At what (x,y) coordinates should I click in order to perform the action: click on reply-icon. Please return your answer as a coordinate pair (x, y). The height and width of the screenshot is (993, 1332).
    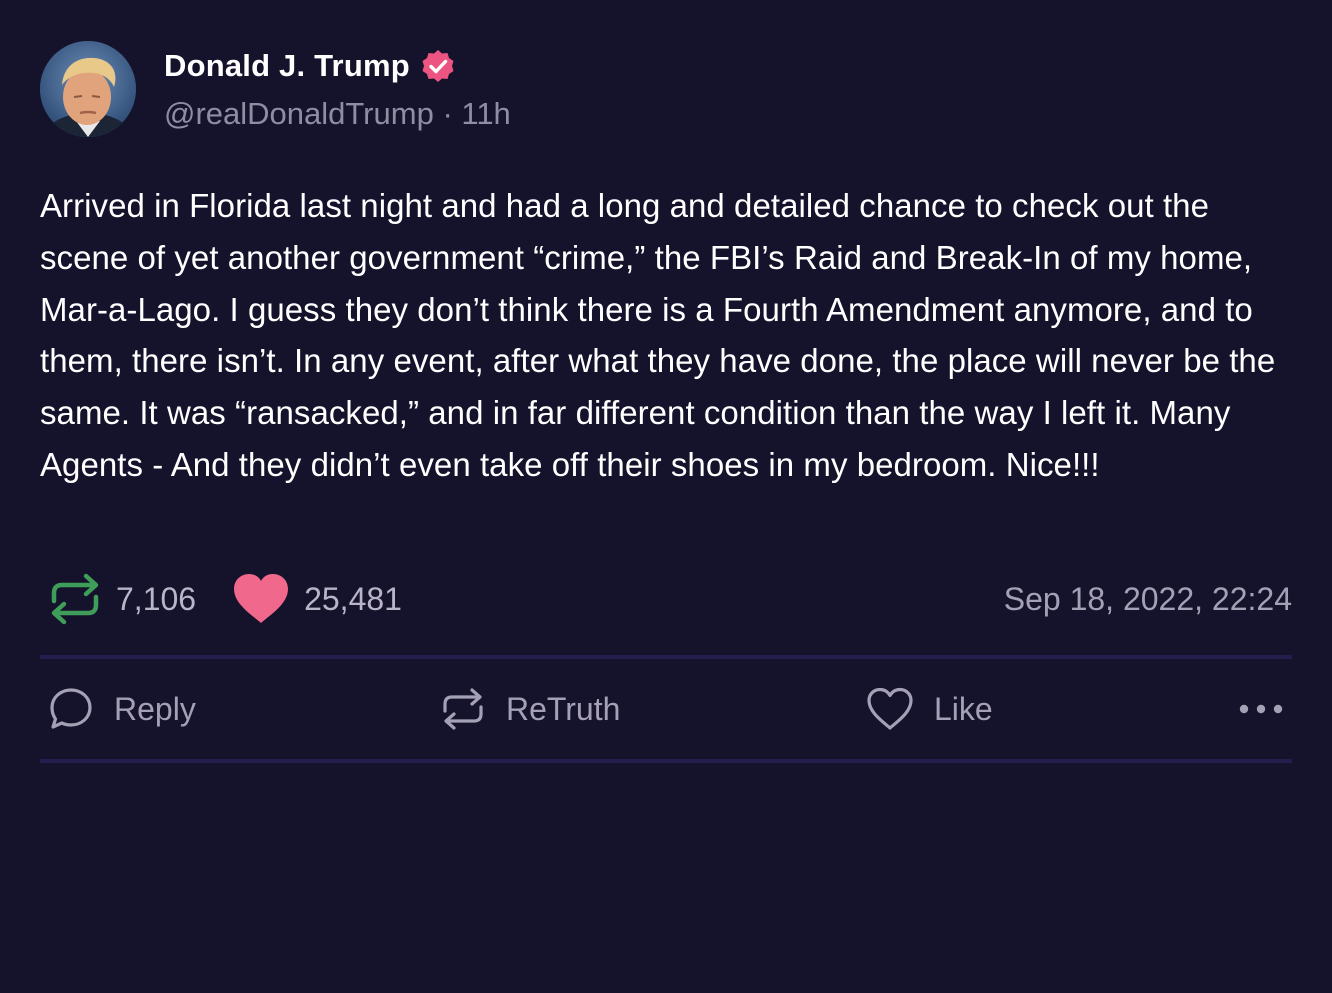
    Looking at the image, I should click on (71, 708).